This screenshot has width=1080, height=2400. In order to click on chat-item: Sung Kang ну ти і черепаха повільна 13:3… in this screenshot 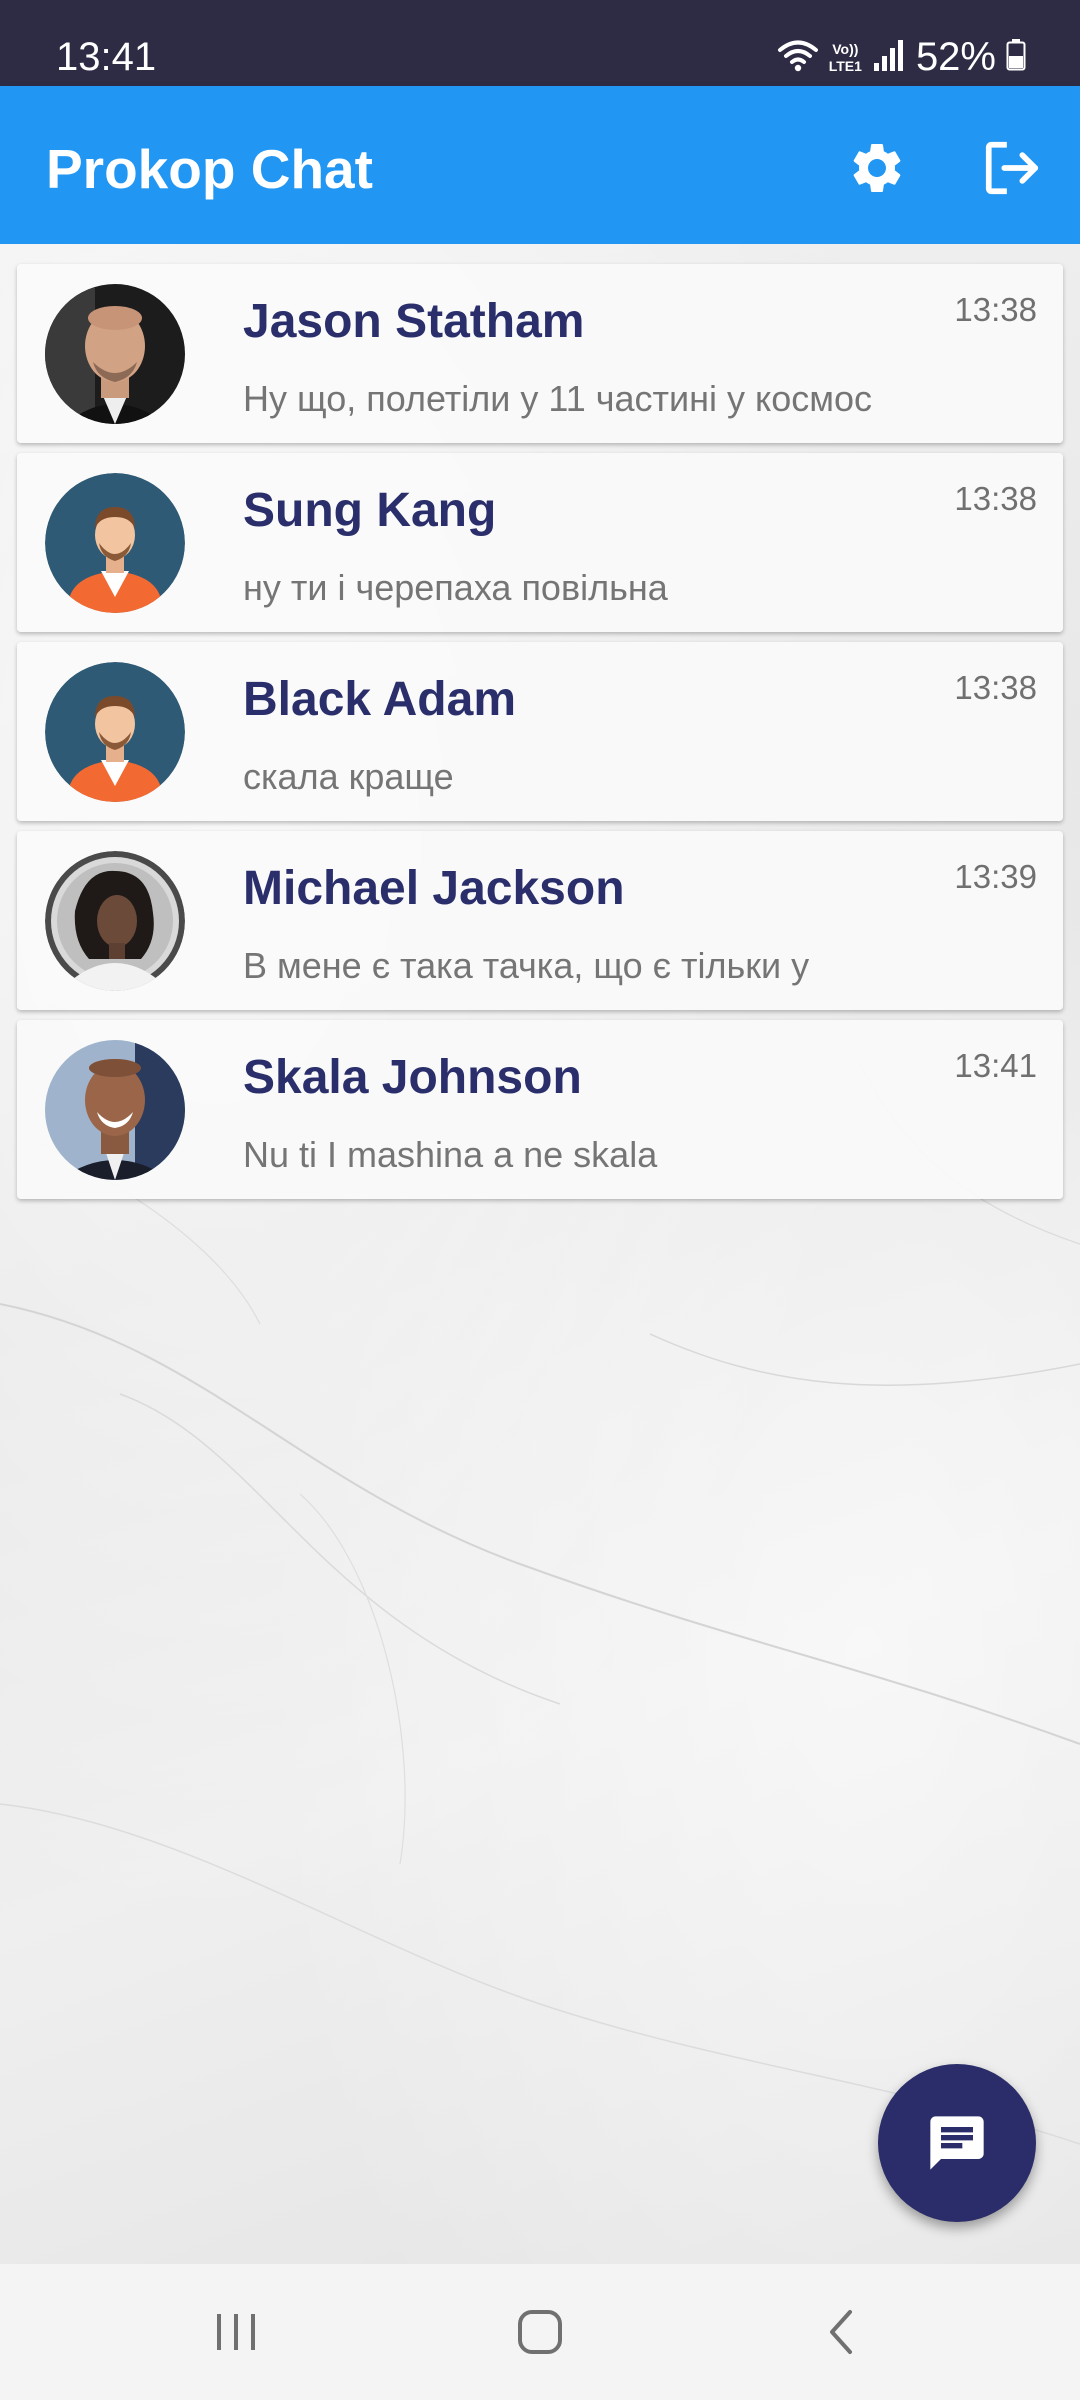, I will do `click(540, 542)`.